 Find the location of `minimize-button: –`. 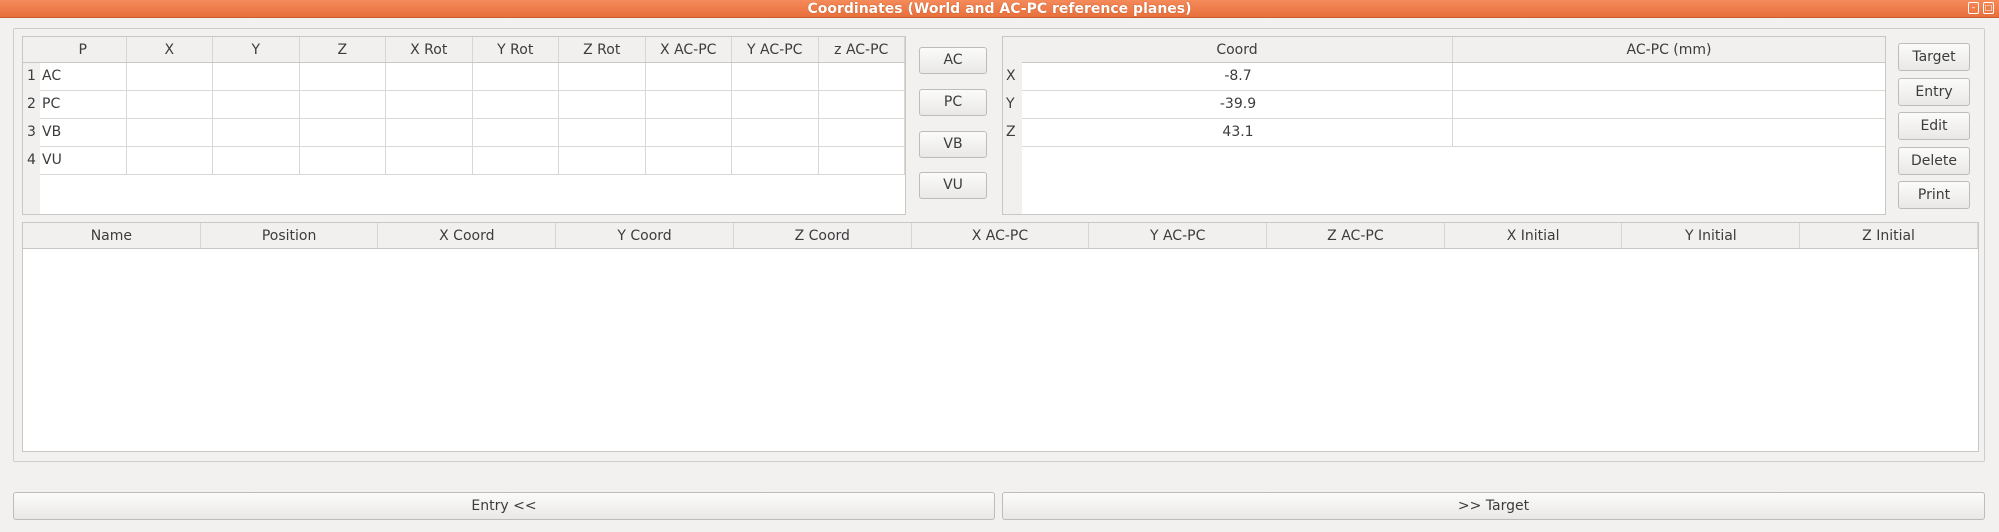

minimize-button: – is located at coordinates (1973, 8).